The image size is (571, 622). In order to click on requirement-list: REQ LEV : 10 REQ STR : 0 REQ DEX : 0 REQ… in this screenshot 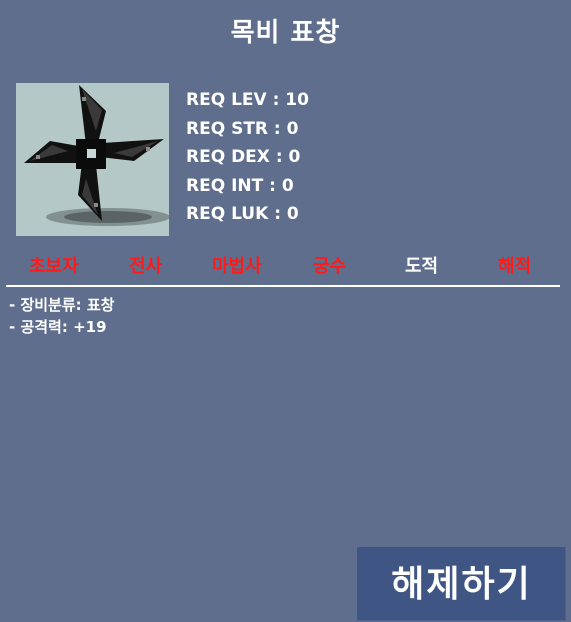, I will do `click(247, 157)`.